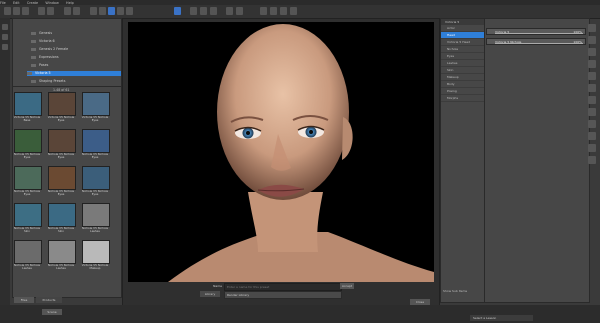  Describe the element at coordinates (347, 138) in the screenshot. I see `ear-shape` at that location.